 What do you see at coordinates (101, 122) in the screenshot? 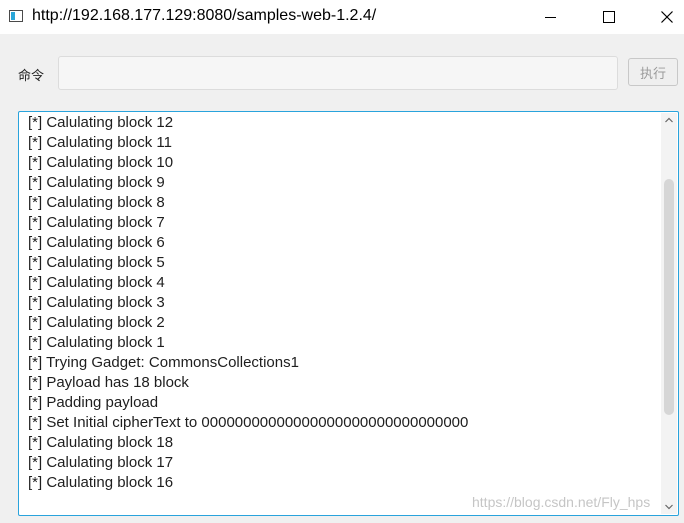
I see `output-line: [*] Calulating block 12` at bounding box center [101, 122].